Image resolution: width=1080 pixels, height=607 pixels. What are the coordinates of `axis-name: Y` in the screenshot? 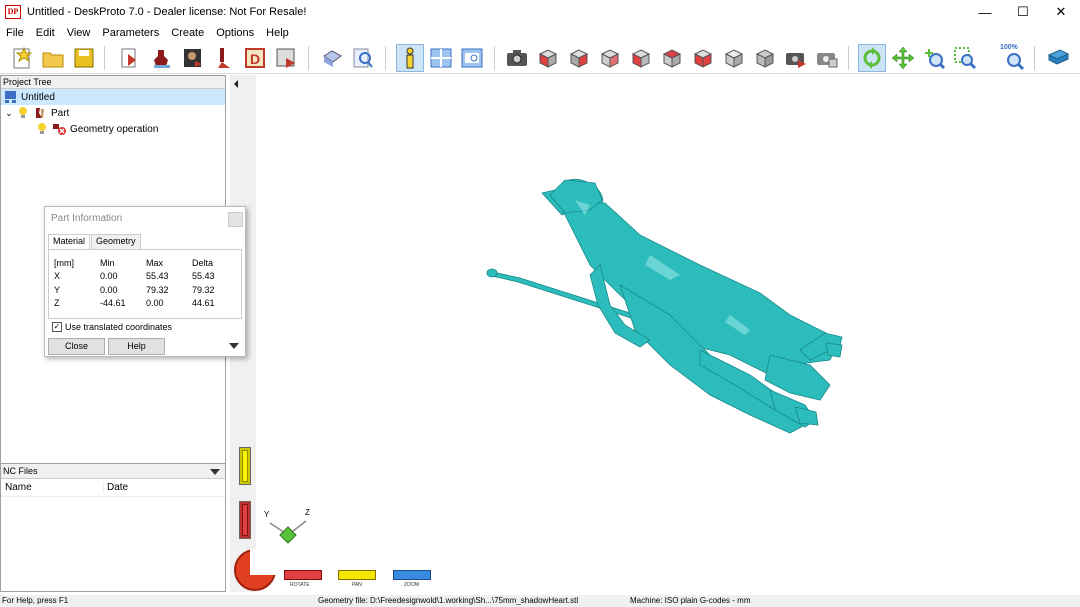 It's located at (57, 289).